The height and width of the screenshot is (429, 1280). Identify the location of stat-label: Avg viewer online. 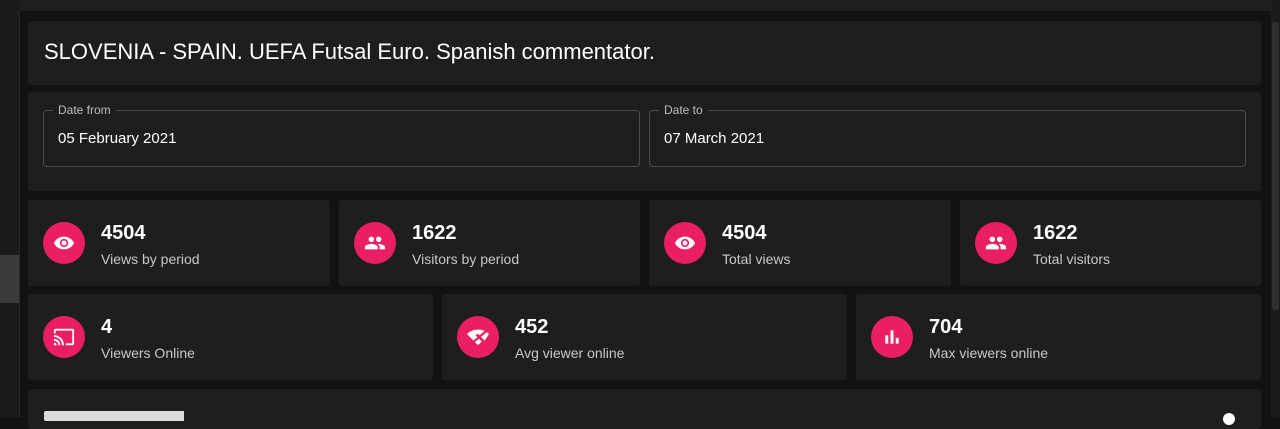
(570, 353).